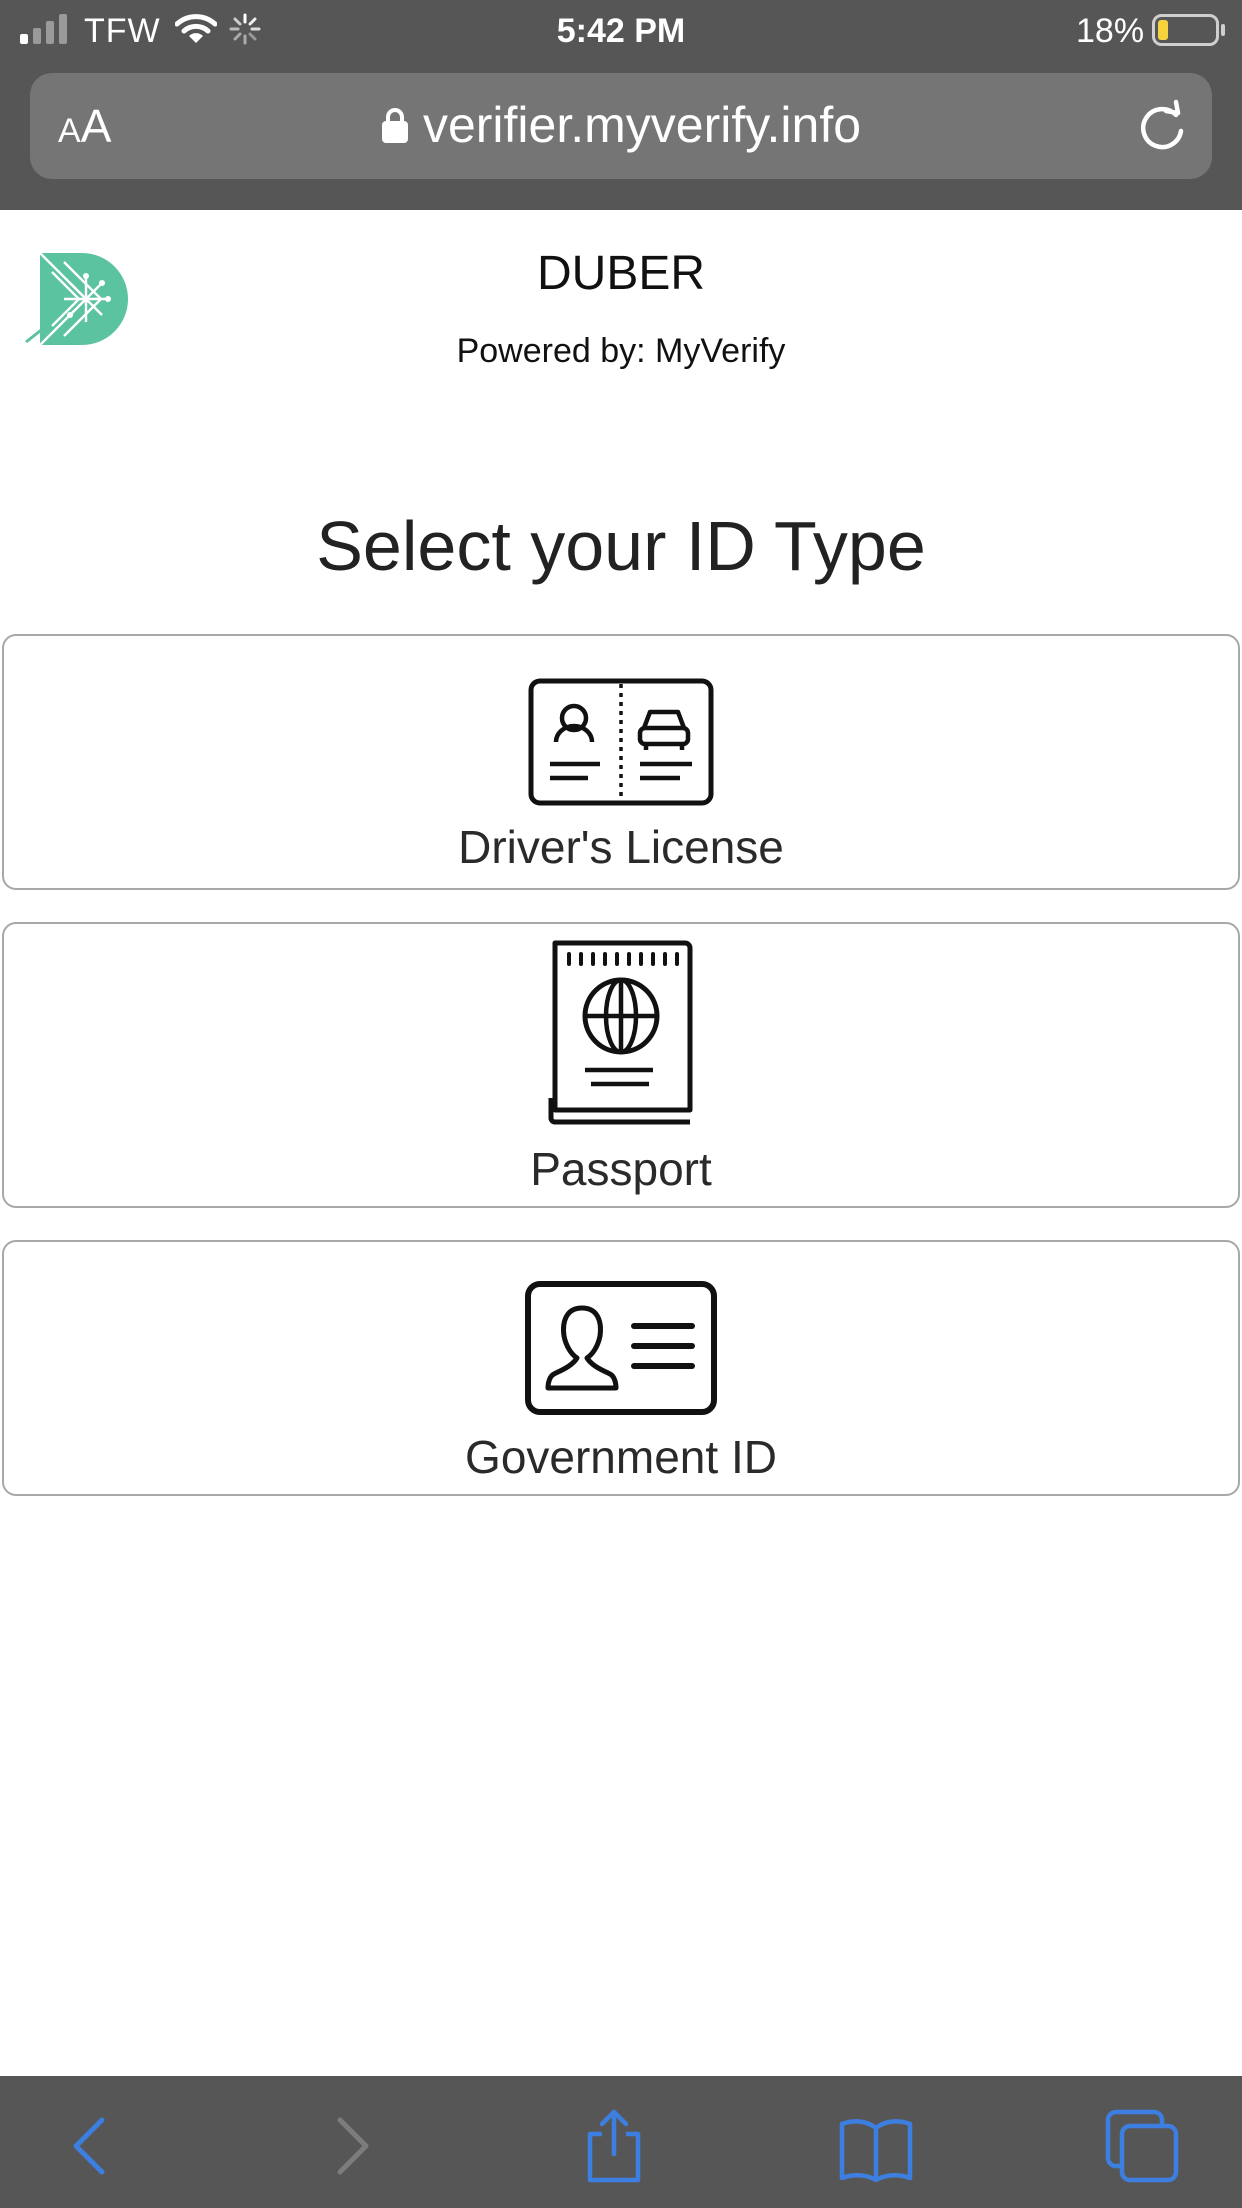 The image size is (1242, 2208). What do you see at coordinates (621, 31) in the screenshot?
I see `status-bar: TFW 5:42 PM 18%` at bounding box center [621, 31].